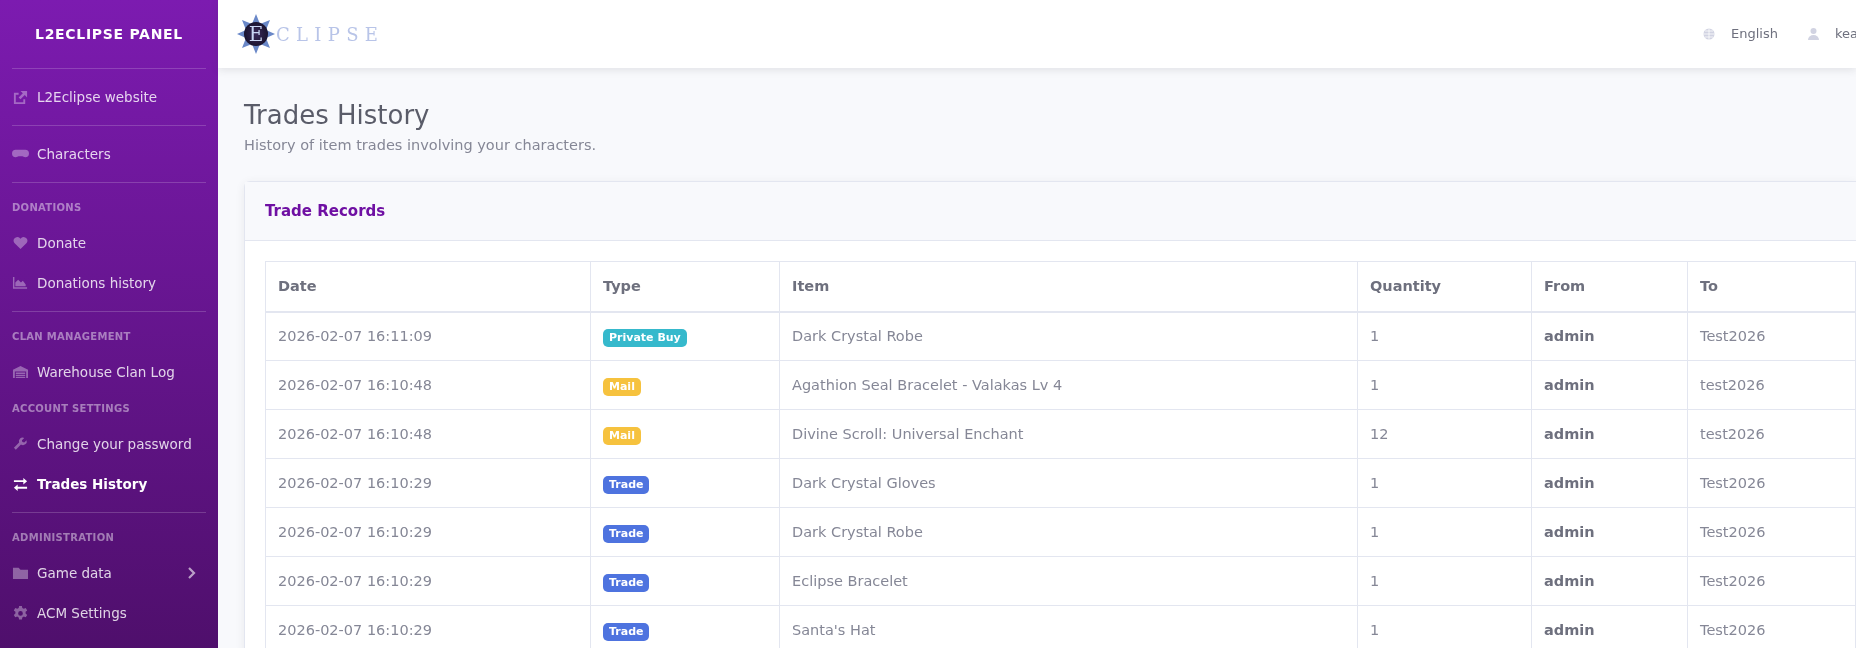  What do you see at coordinates (325, 210) in the screenshot?
I see `card-title: Trade Records` at bounding box center [325, 210].